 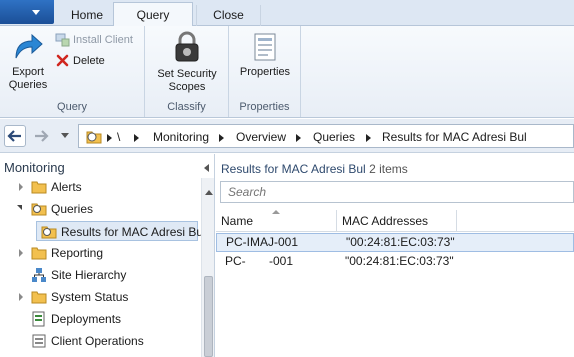 What do you see at coordinates (187, 87) in the screenshot?
I see `set-security-label-line2: Scopes` at bounding box center [187, 87].